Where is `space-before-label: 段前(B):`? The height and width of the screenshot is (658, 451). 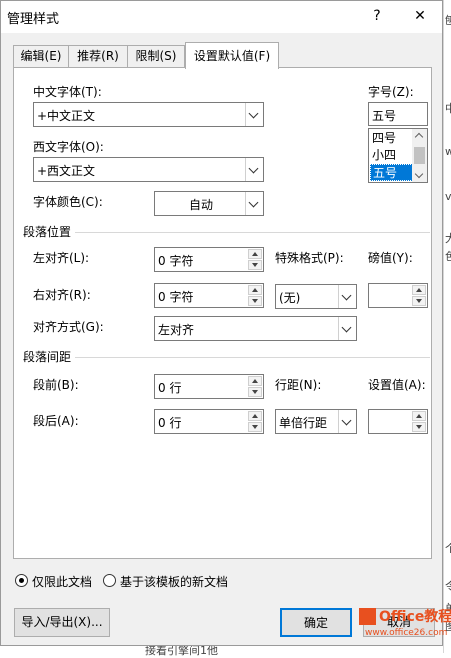
space-before-label: 段前(B): is located at coordinates (56, 385).